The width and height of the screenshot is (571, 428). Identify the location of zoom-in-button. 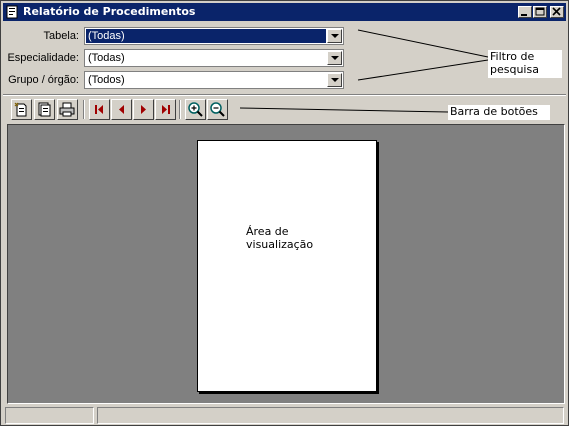
(195, 109).